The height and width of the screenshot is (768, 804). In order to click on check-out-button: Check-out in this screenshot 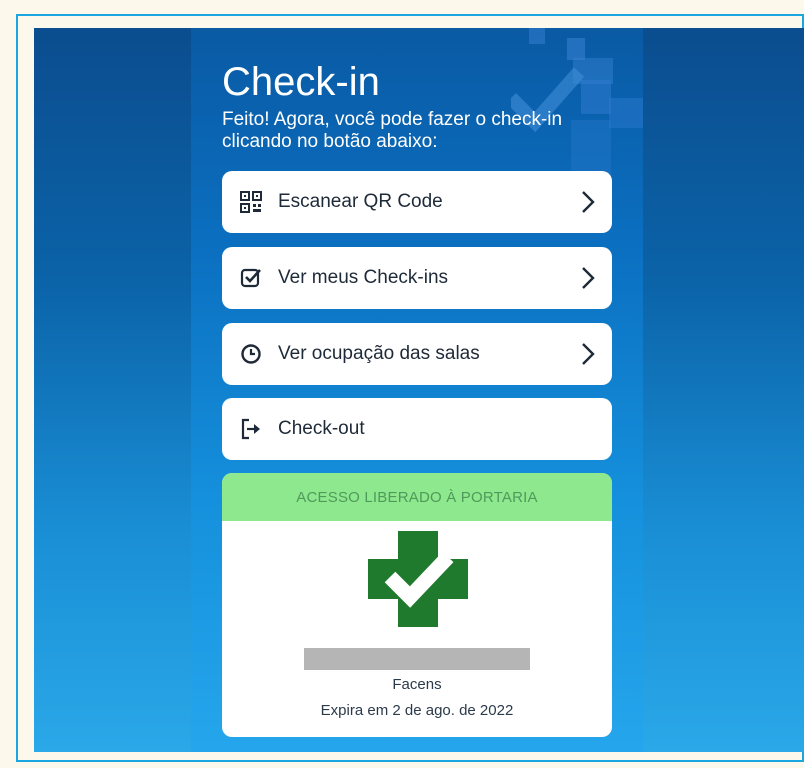, I will do `click(417, 429)`.